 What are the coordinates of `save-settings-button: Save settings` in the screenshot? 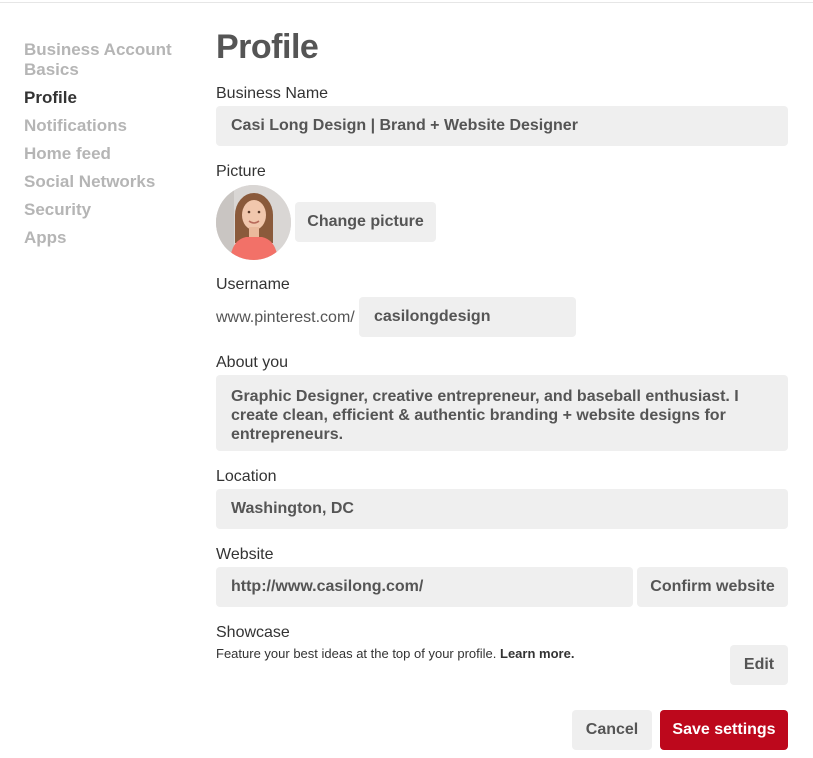 It's located at (724, 730).